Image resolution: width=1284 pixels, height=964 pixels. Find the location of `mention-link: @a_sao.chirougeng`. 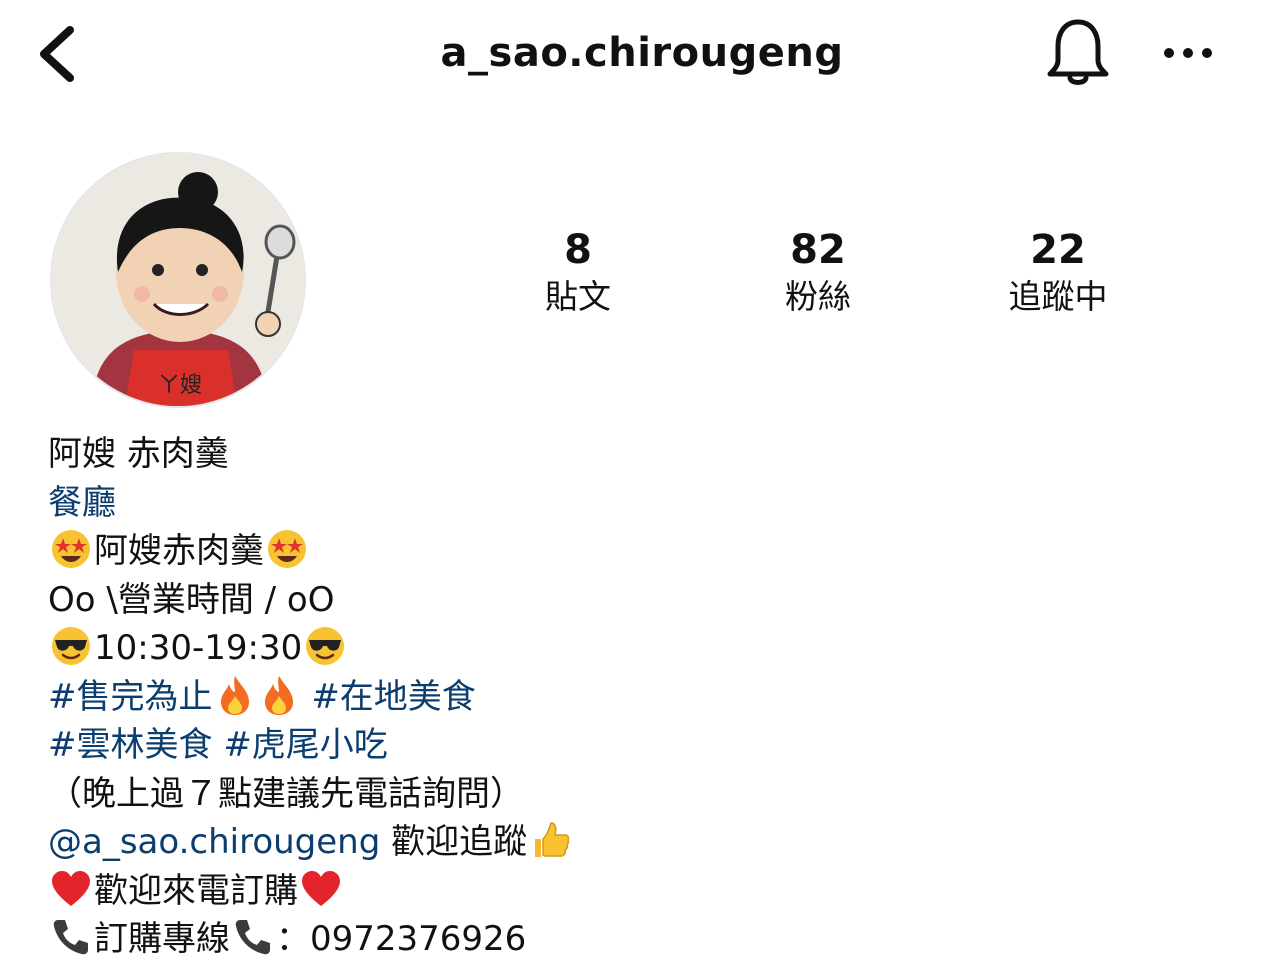

mention-link: @a_sao.chirougeng is located at coordinates (214, 842).